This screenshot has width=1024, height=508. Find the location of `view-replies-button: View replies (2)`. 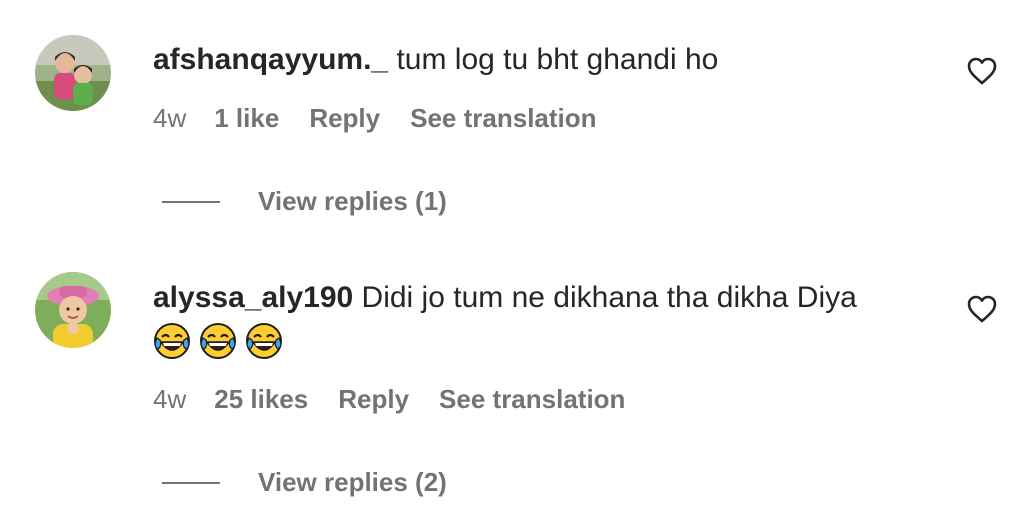

view-replies-button: View replies (2) is located at coordinates (304, 482).